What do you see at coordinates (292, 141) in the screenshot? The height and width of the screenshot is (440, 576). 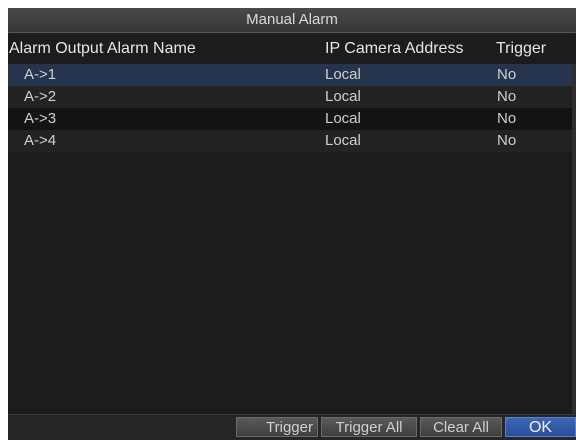 I see `table-row: A->4 Local No` at bounding box center [292, 141].